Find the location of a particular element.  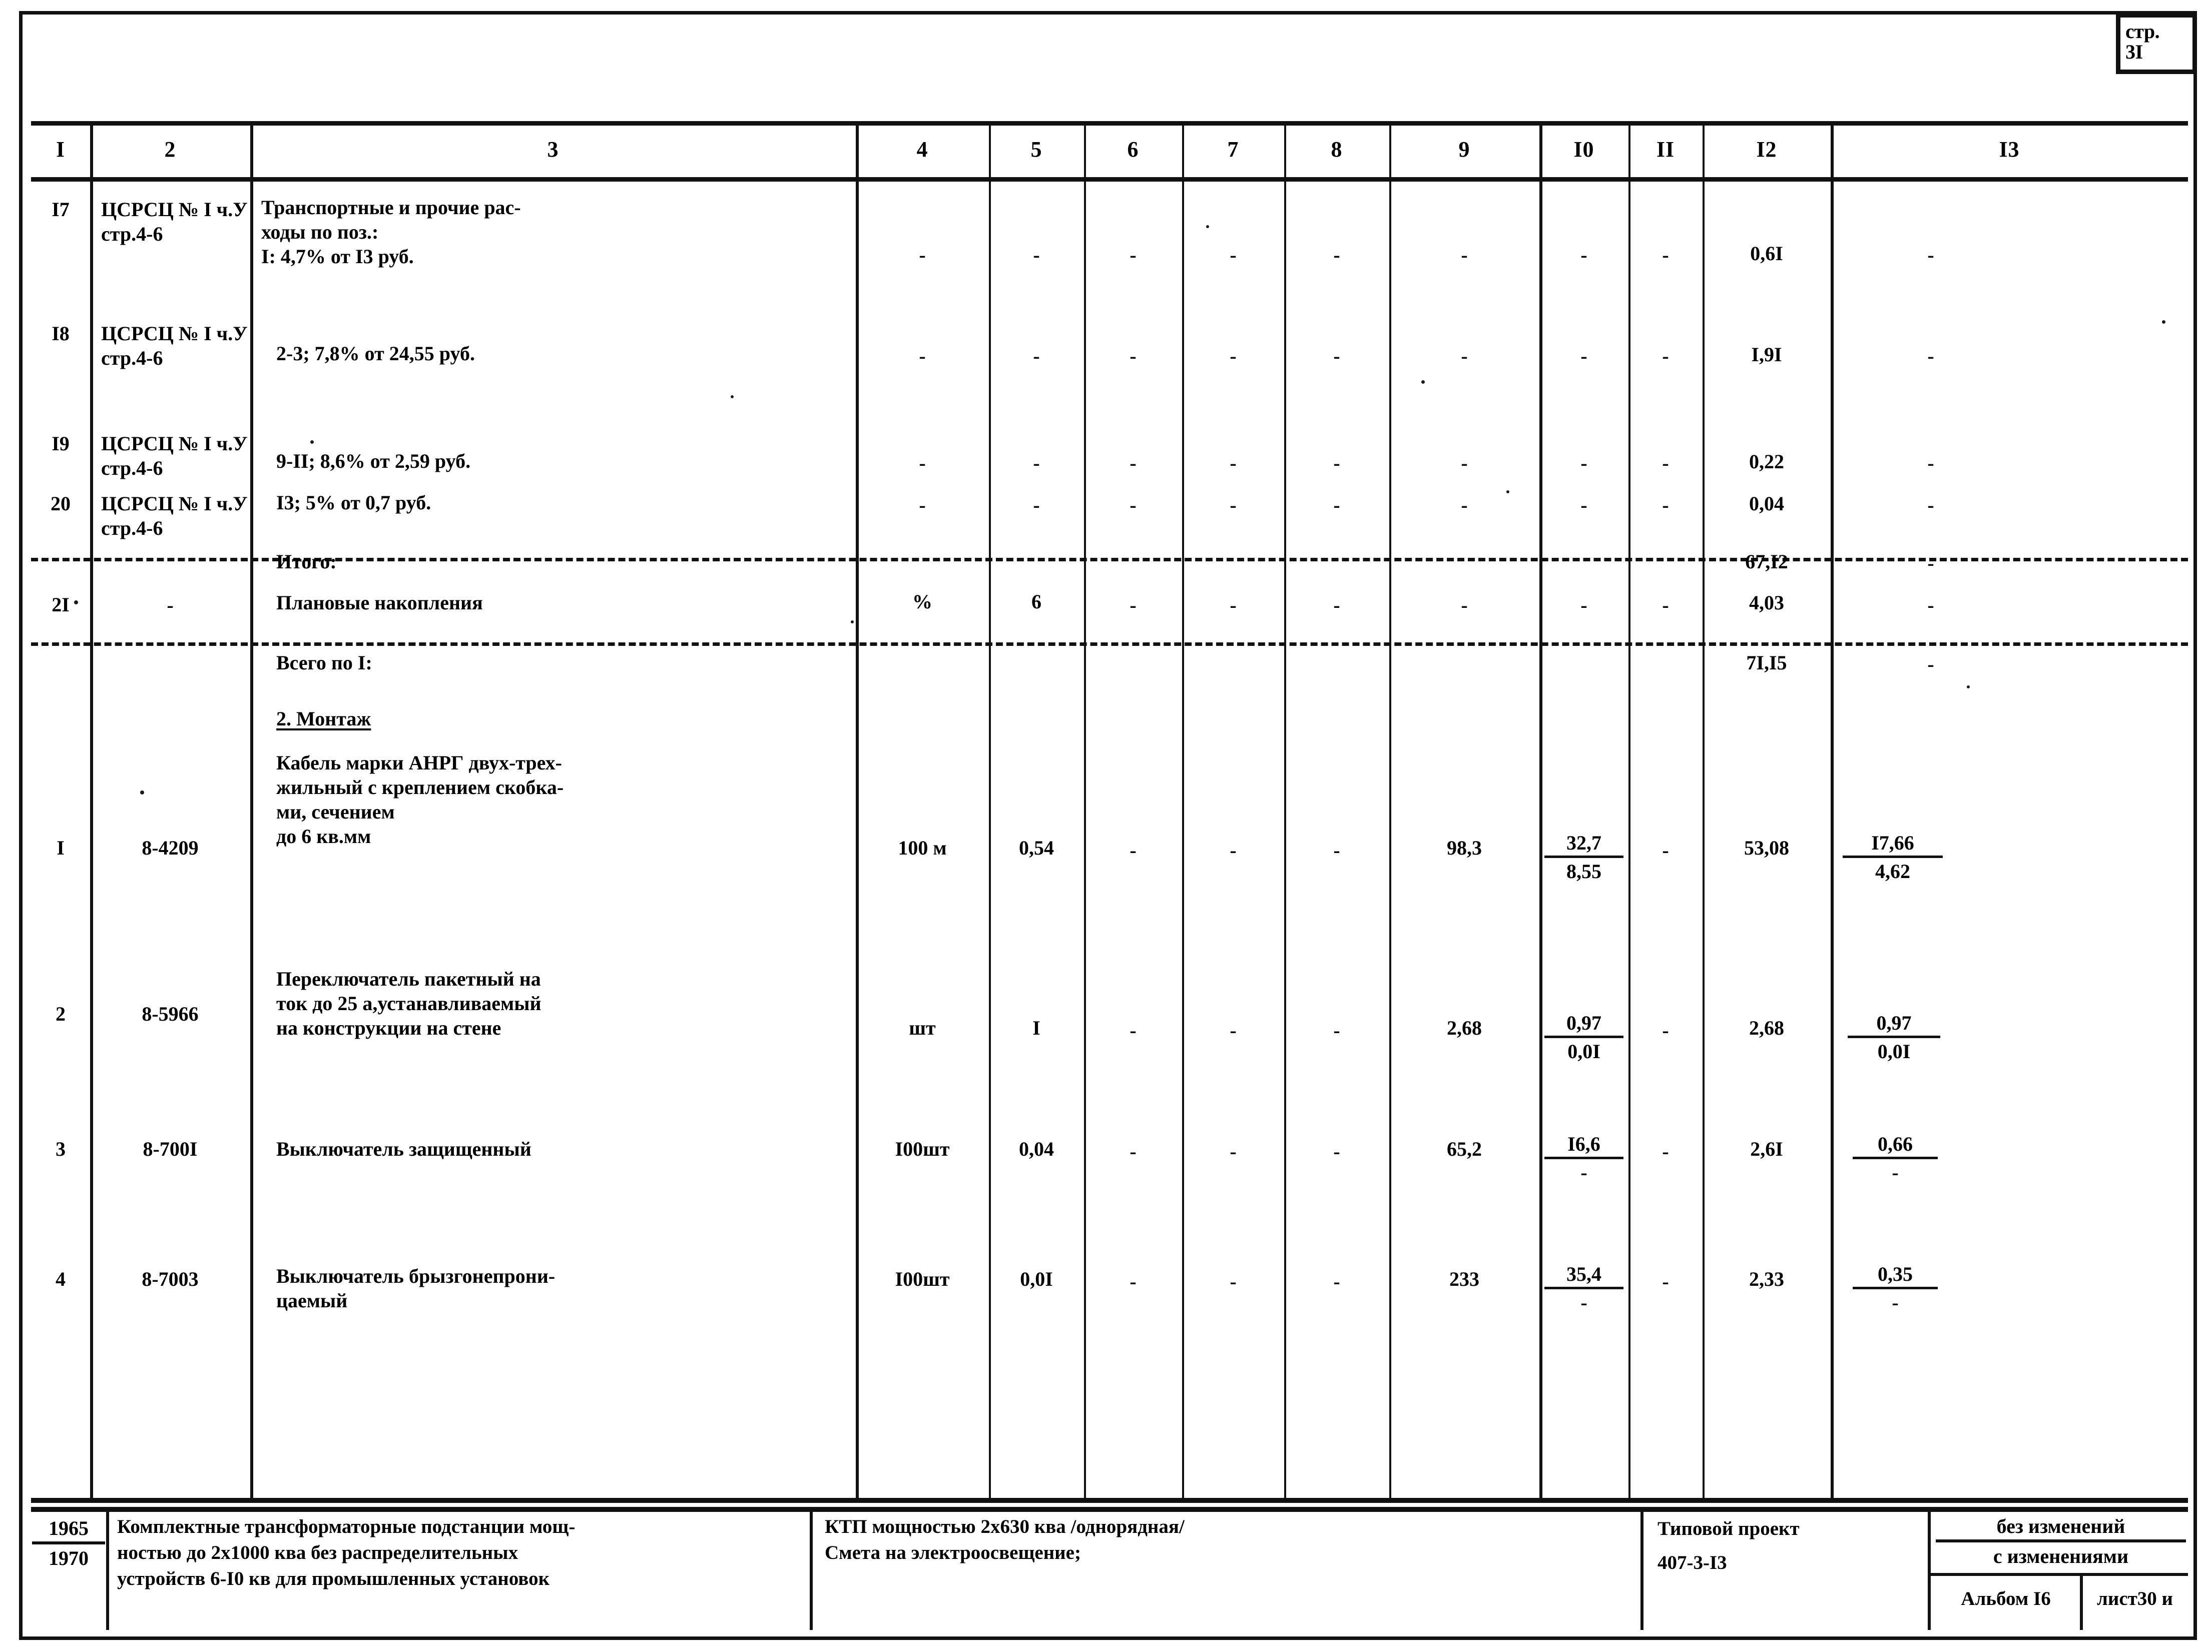

table-row: 0,04 is located at coordinates (1766, 503).